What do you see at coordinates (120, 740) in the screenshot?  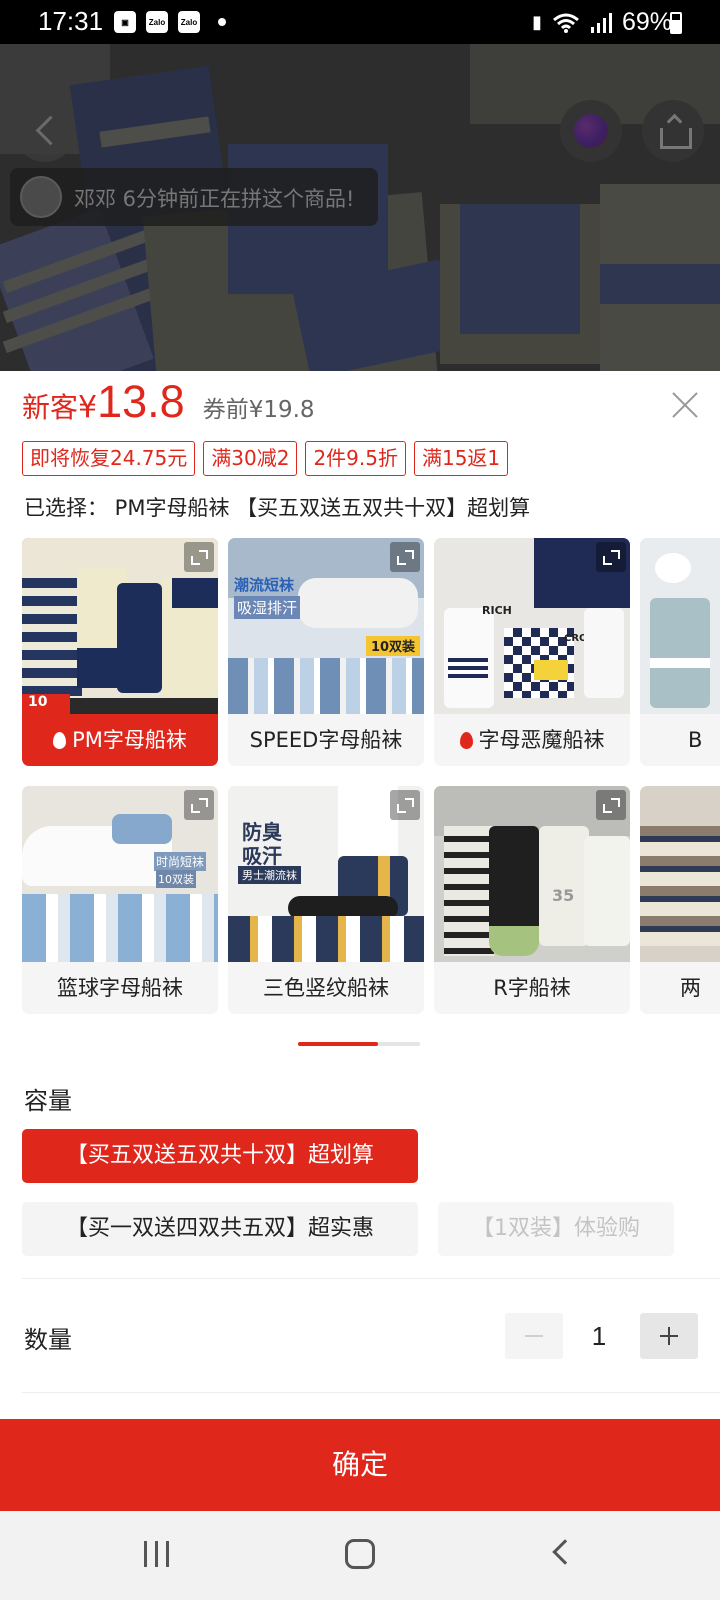 I see `style-option-label: PM字母船袜` at bounding box center [120, 740].